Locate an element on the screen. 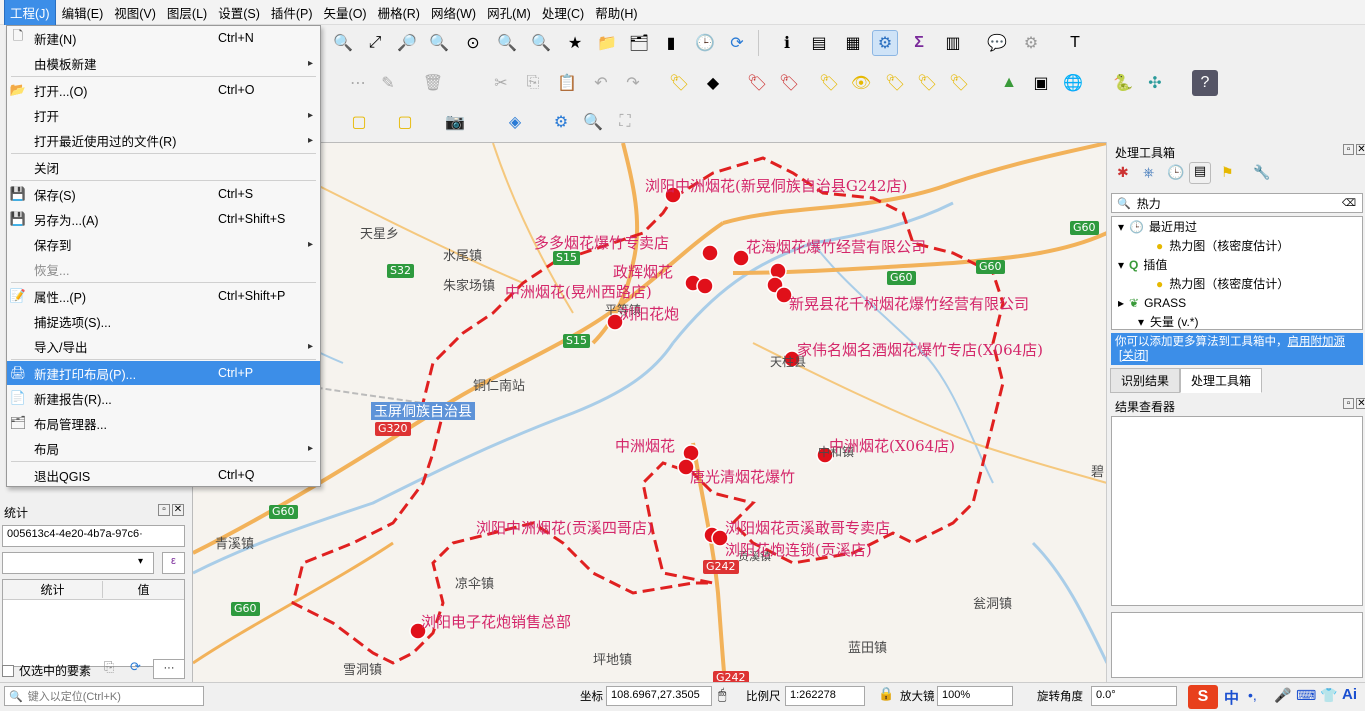 The width and height of the screenshot is (1365, 711). lock-icon: 🔒 is located at coordinates (886, 694).